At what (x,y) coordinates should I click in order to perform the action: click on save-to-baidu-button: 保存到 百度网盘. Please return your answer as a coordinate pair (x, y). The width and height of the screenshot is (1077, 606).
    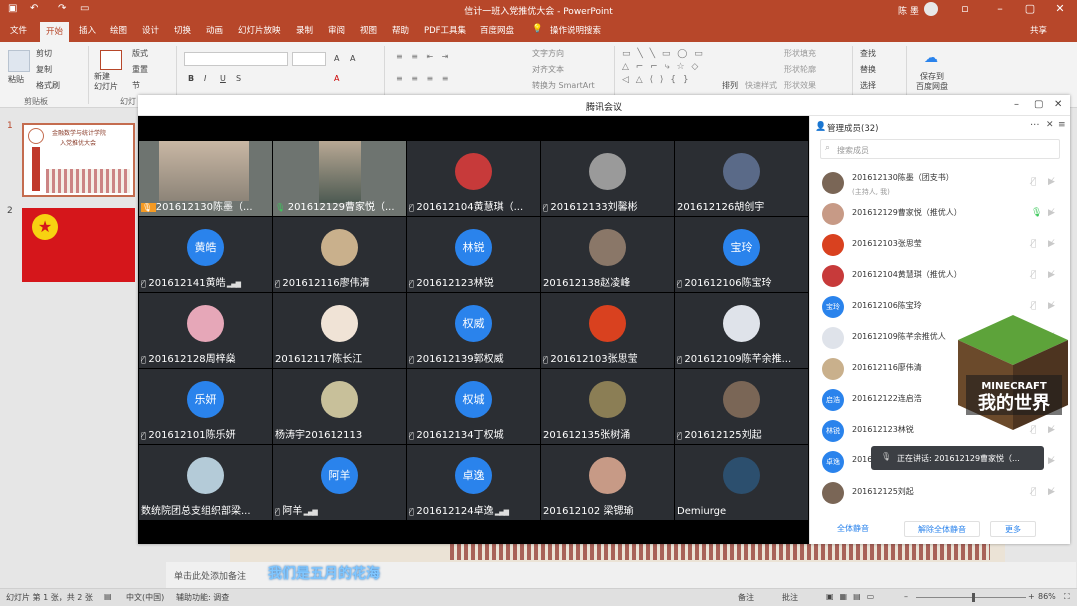
    Looking at the image, I should click on (932, 82).